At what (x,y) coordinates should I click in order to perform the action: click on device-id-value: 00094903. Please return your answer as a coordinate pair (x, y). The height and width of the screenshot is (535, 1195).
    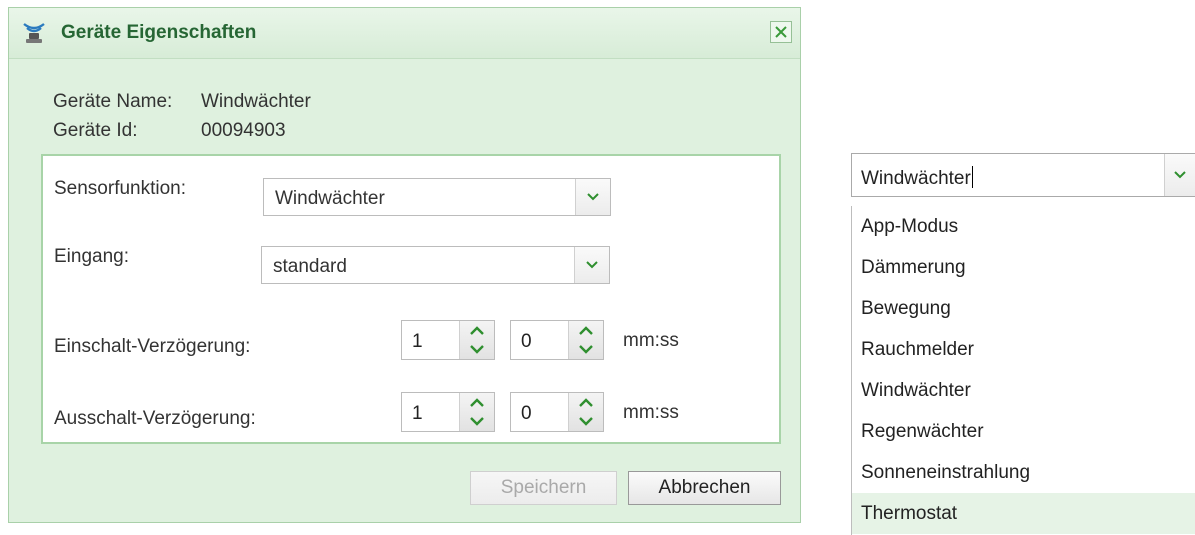
    Looking at the image, I should click on (243, 130).